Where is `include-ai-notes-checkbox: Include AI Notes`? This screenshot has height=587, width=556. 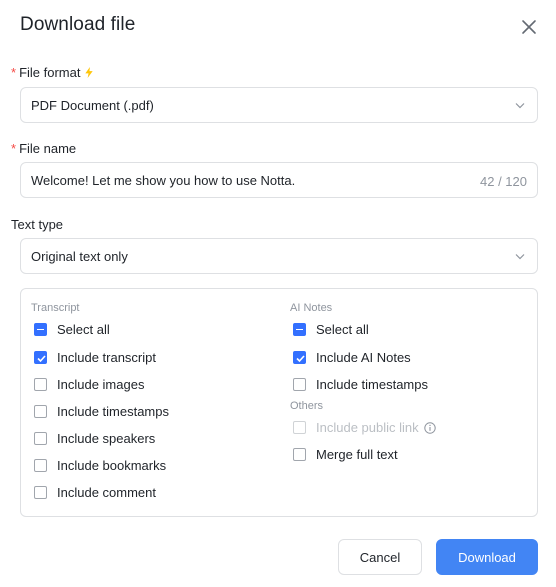 include-ai-notes-checkbox: Include AI Notes is located at coordinates (352, 357).